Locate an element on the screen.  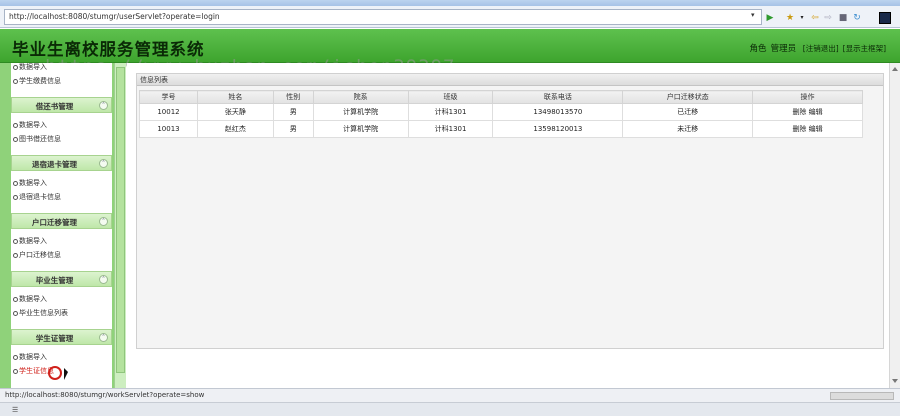
app-header: 毕业生离校服务管理系统 角色 管理员 [注销退出] [显示主框架] is located at coordinates (450, 46).